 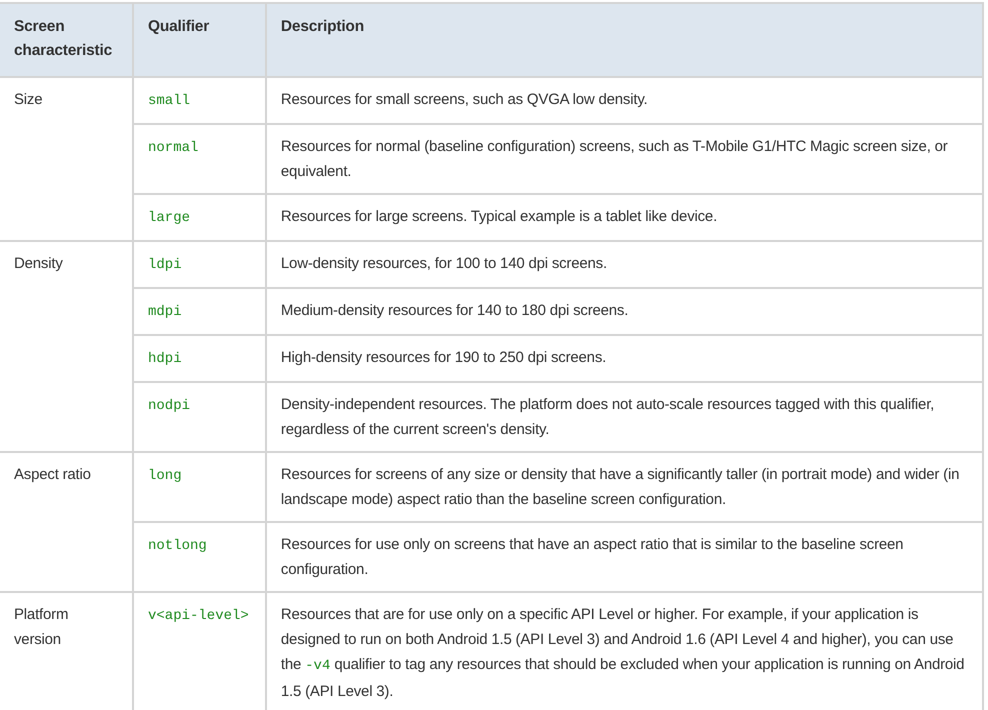 What do you see at coordinates (198, 616) in the screenshot?
I see `qualifier-code: v<api-level>` at bounding box center [198, 616].